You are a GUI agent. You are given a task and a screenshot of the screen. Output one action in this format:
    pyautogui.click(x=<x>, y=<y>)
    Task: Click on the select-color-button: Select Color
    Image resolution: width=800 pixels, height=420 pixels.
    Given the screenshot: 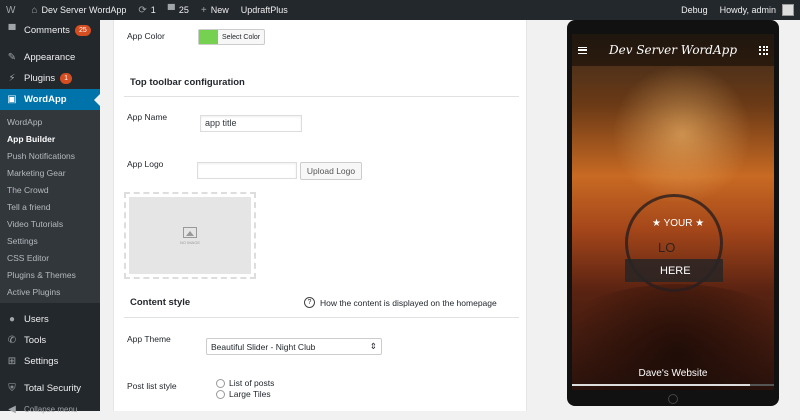 What is the action you would take?
    pyautogui.click(x=231, y=37)
    